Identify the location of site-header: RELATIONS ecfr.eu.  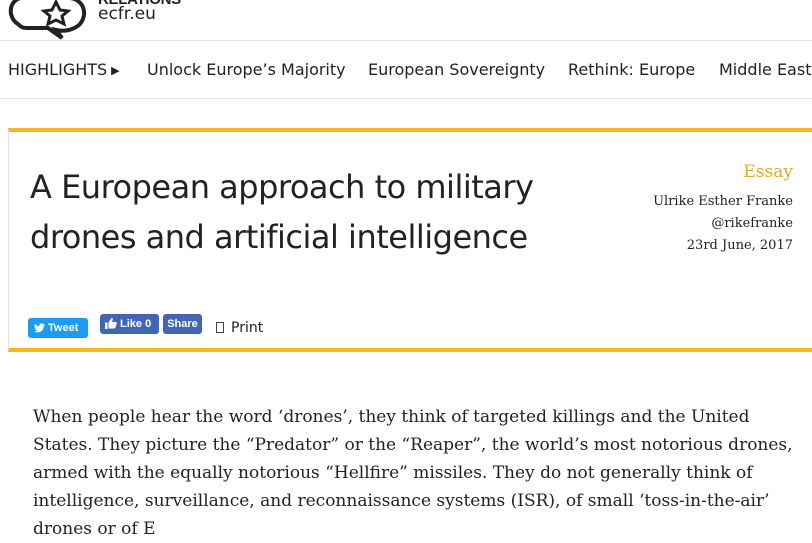
(406, 20).